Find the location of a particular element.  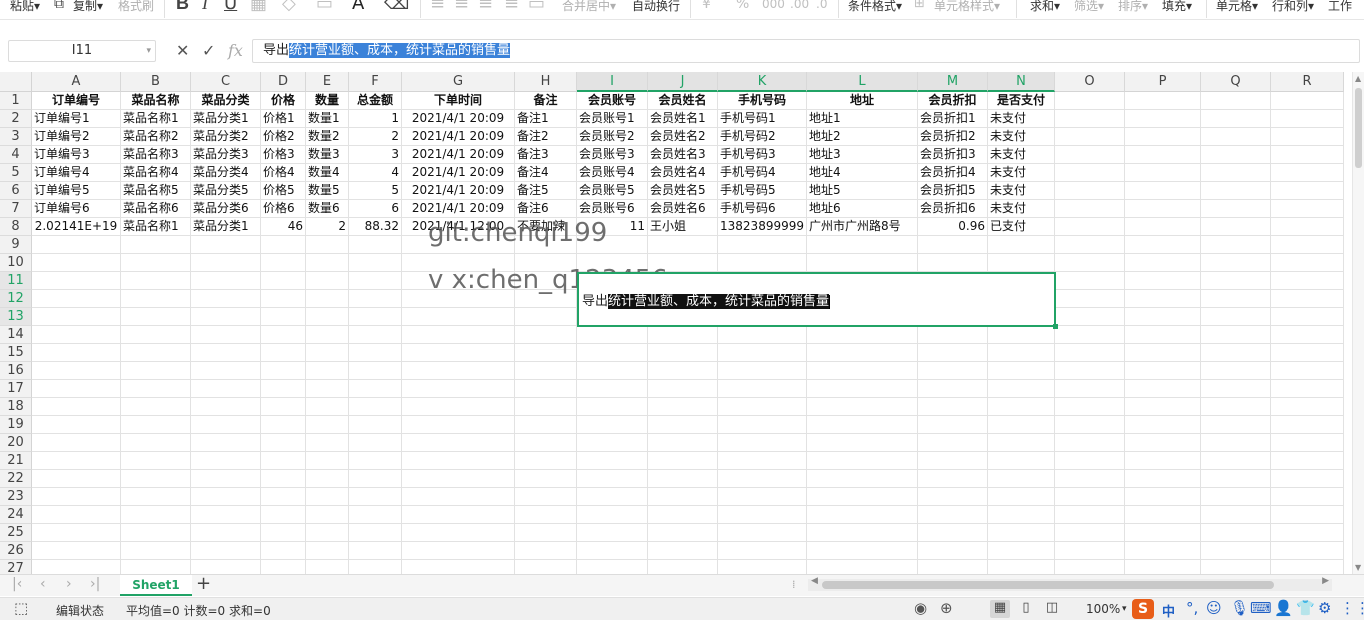

column-header-o: O is located at coordinates (1090, 82).